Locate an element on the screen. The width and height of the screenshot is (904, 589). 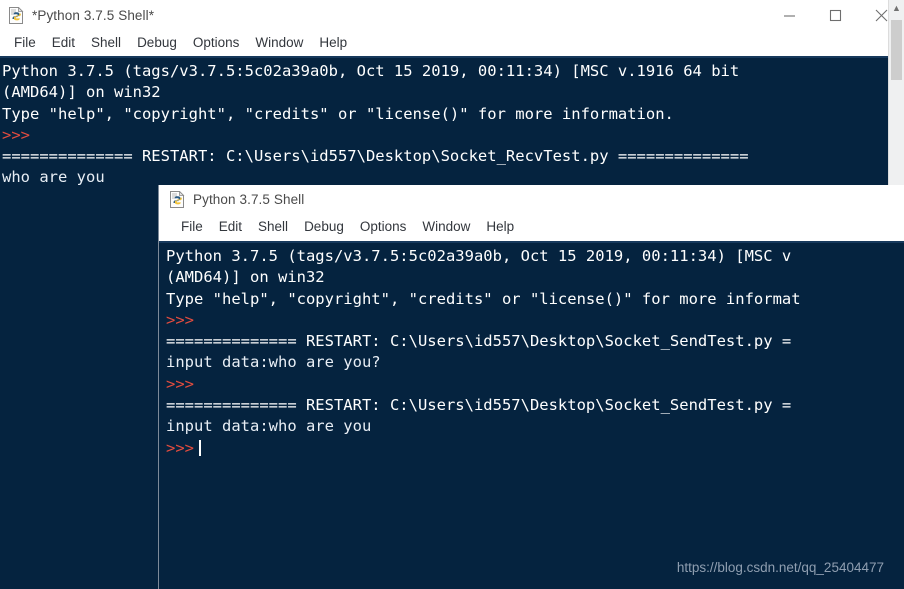
window-title-primary: *Python 3.7.5 Shell* is located at coordinates (93, 15).